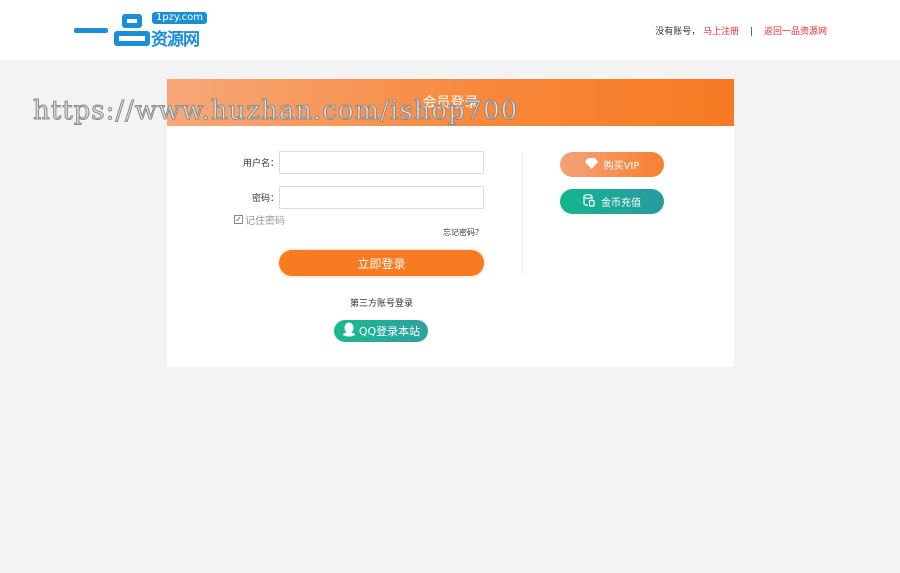  I want to click on register-link: 马上注册, so click(721, 32).